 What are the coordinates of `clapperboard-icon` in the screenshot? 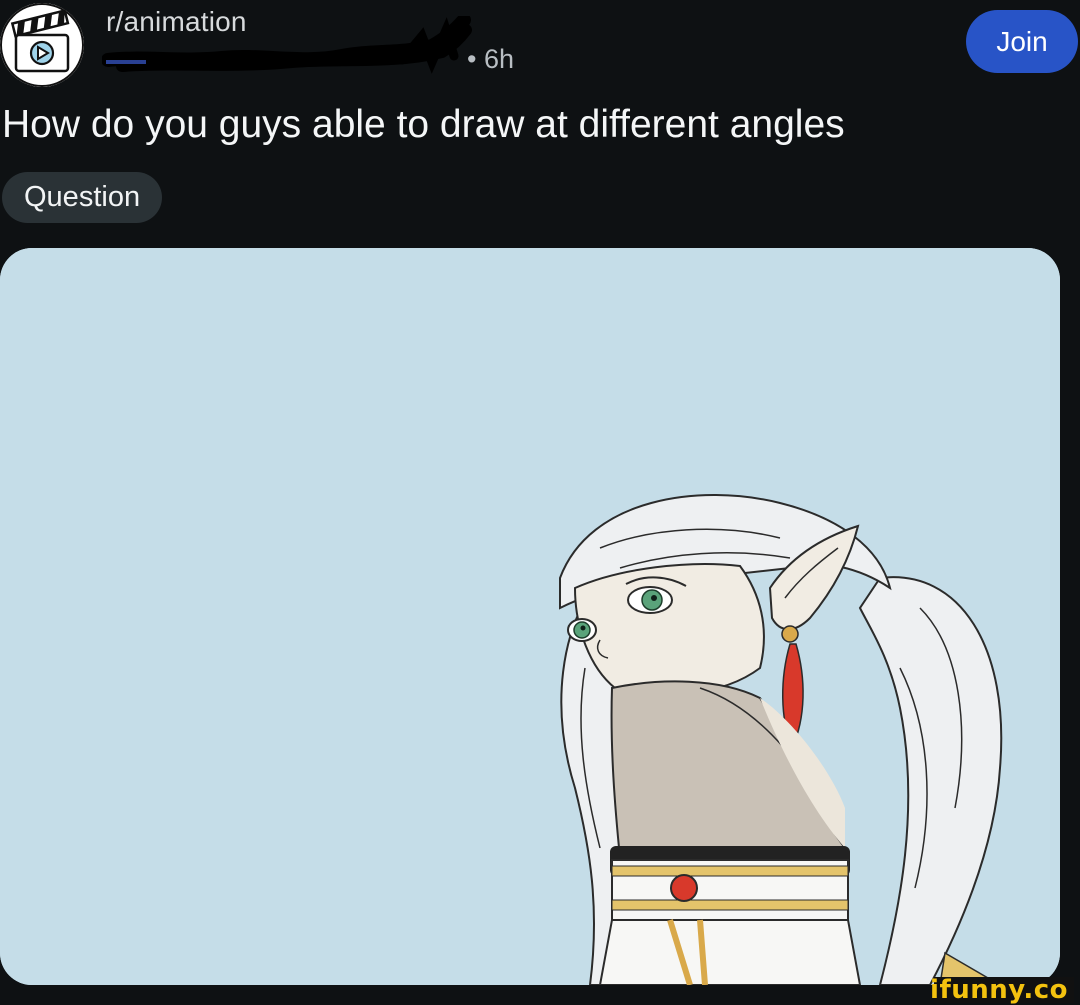 It's located at (42, 45).